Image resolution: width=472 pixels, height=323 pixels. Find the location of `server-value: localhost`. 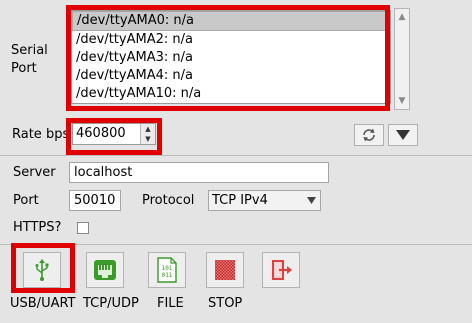

server-value: localhost is located at coordinates (103, 172).